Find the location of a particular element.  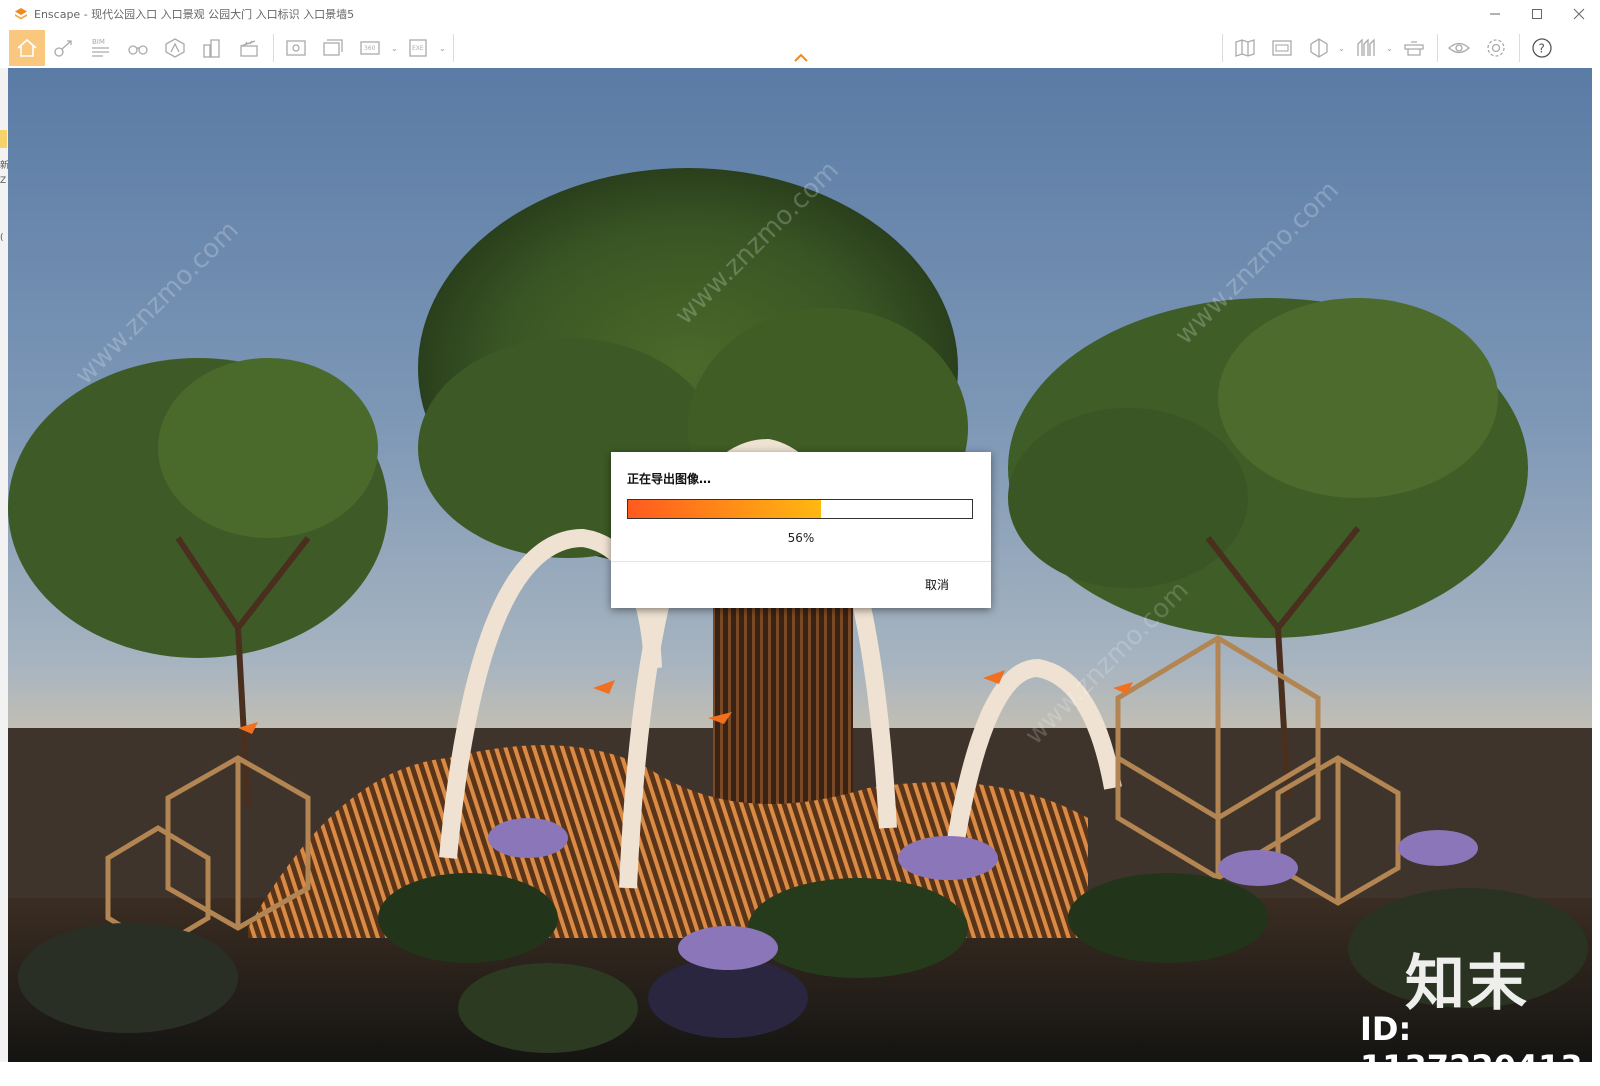

buildings-icon is located at coordinates (211, 48).